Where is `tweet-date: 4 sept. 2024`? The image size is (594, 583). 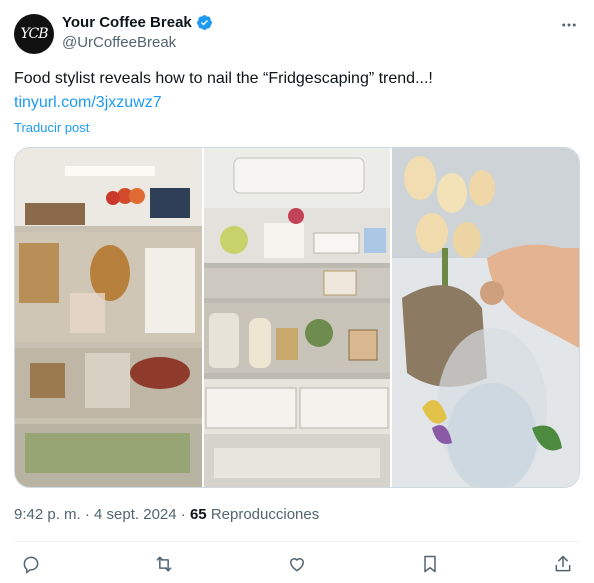 tweet-date: 4 sept. 2024 is located at coordinates (135, 514).